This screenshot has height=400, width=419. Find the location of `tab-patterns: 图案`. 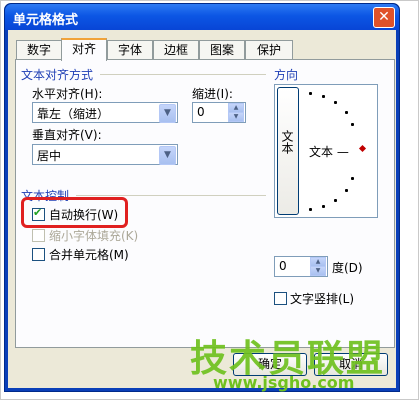

tab-patterns: 图案 is located at coordinates (222, 49).